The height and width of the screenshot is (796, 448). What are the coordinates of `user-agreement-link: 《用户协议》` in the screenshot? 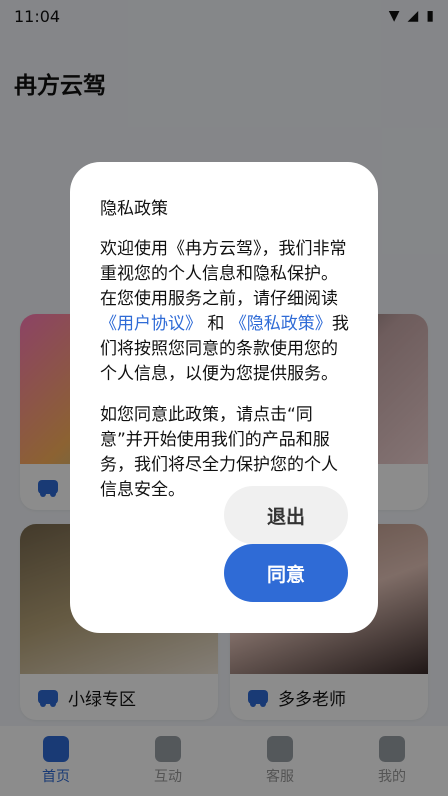 It's located at (151, 324).